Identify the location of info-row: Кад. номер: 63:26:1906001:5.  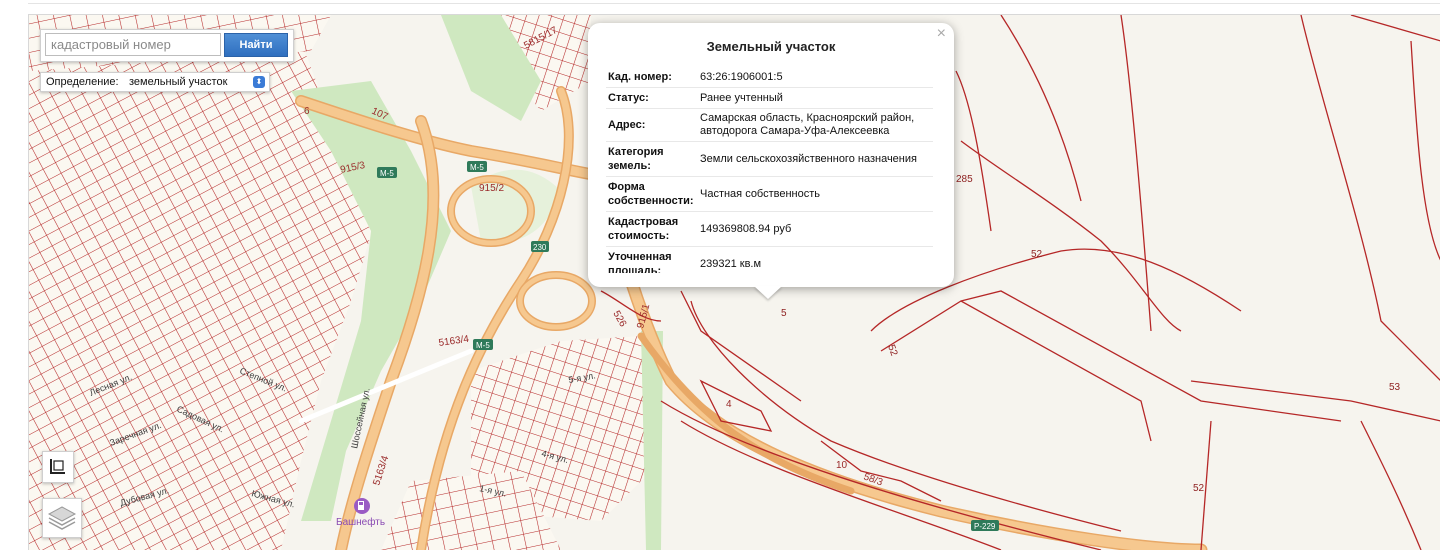
(769, 77).